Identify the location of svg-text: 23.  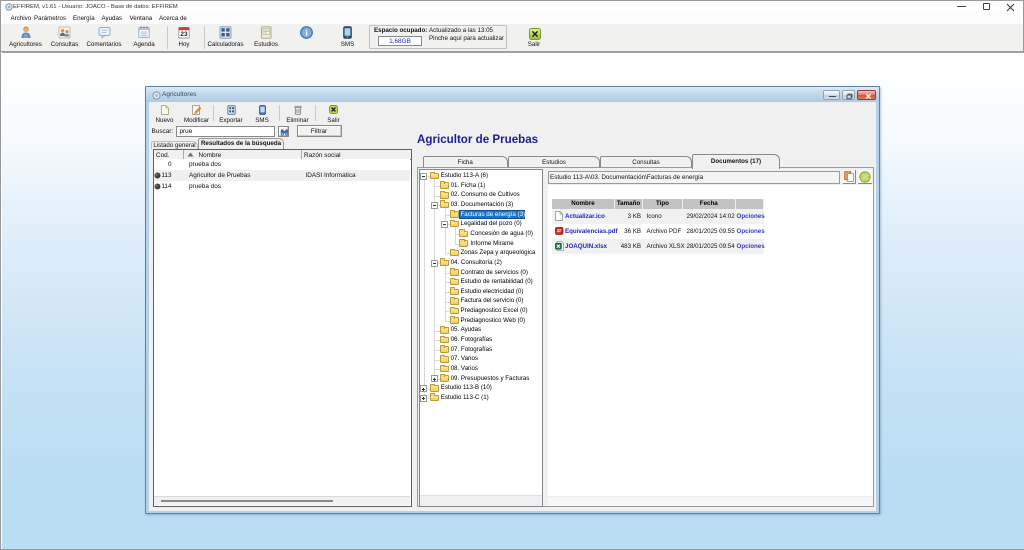
(184, 34).